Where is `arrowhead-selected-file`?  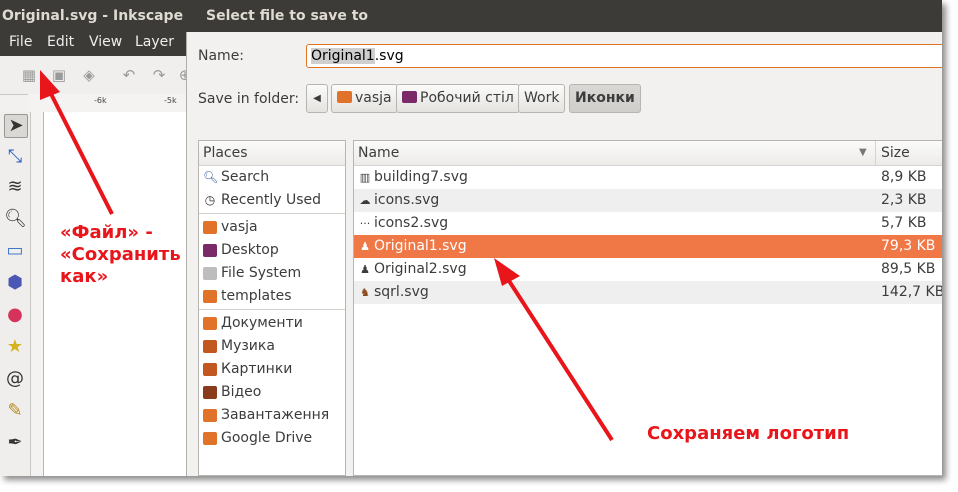 arrowhead-selected-file is located at coordinates (507, 272).